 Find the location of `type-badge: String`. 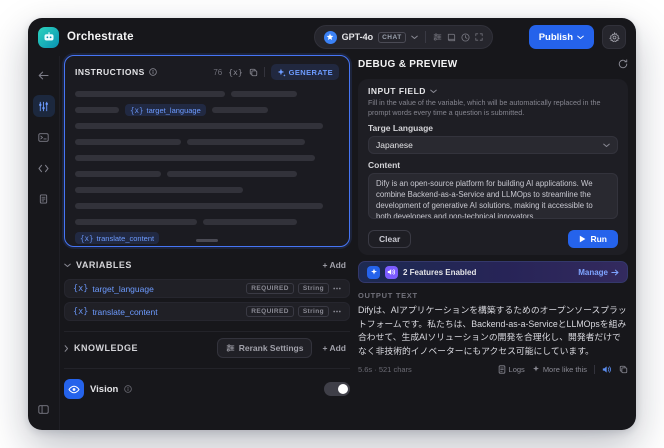

type-badge: String is located at coordinates (313, 288).